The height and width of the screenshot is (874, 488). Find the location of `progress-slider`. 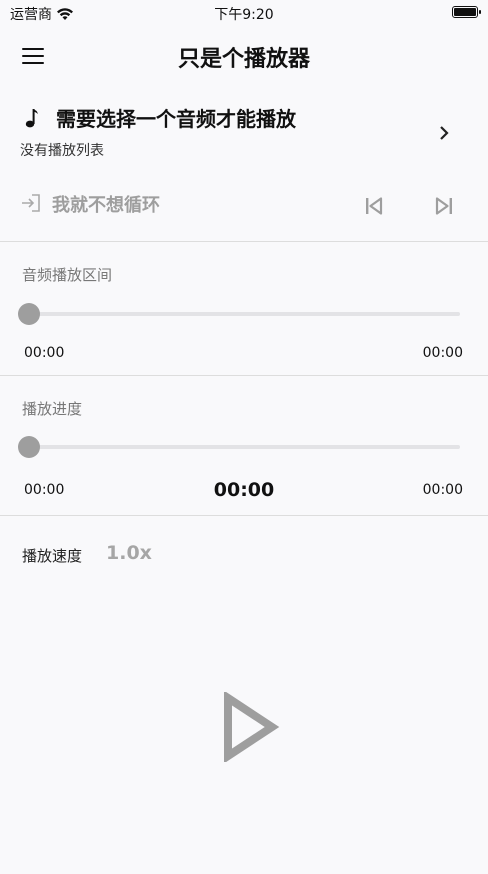

progress-slider is located at coordinates (239, 447).